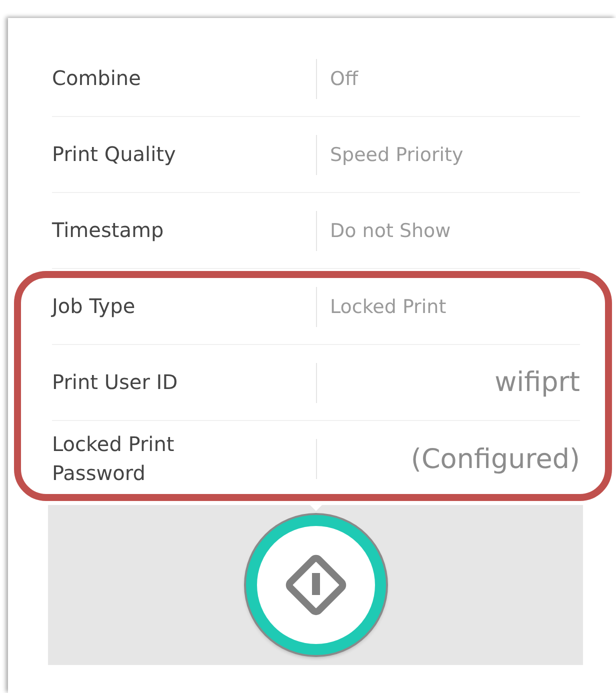 This screenshot has height=693, width=616. What do you see at coordinates (448, 231) in the screenshot?
I see `setting-value: Do not Show` at bounding box center [448, 231].